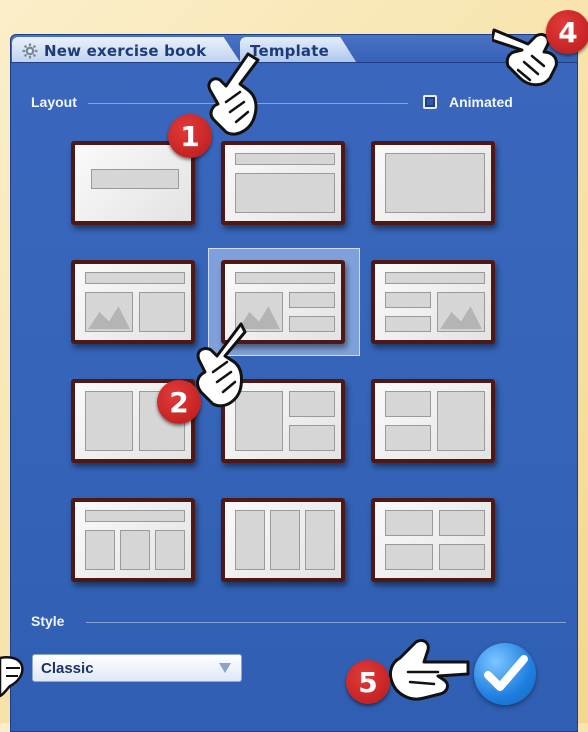  I want to click on tab-label: New exercise book, so click(125, 51).